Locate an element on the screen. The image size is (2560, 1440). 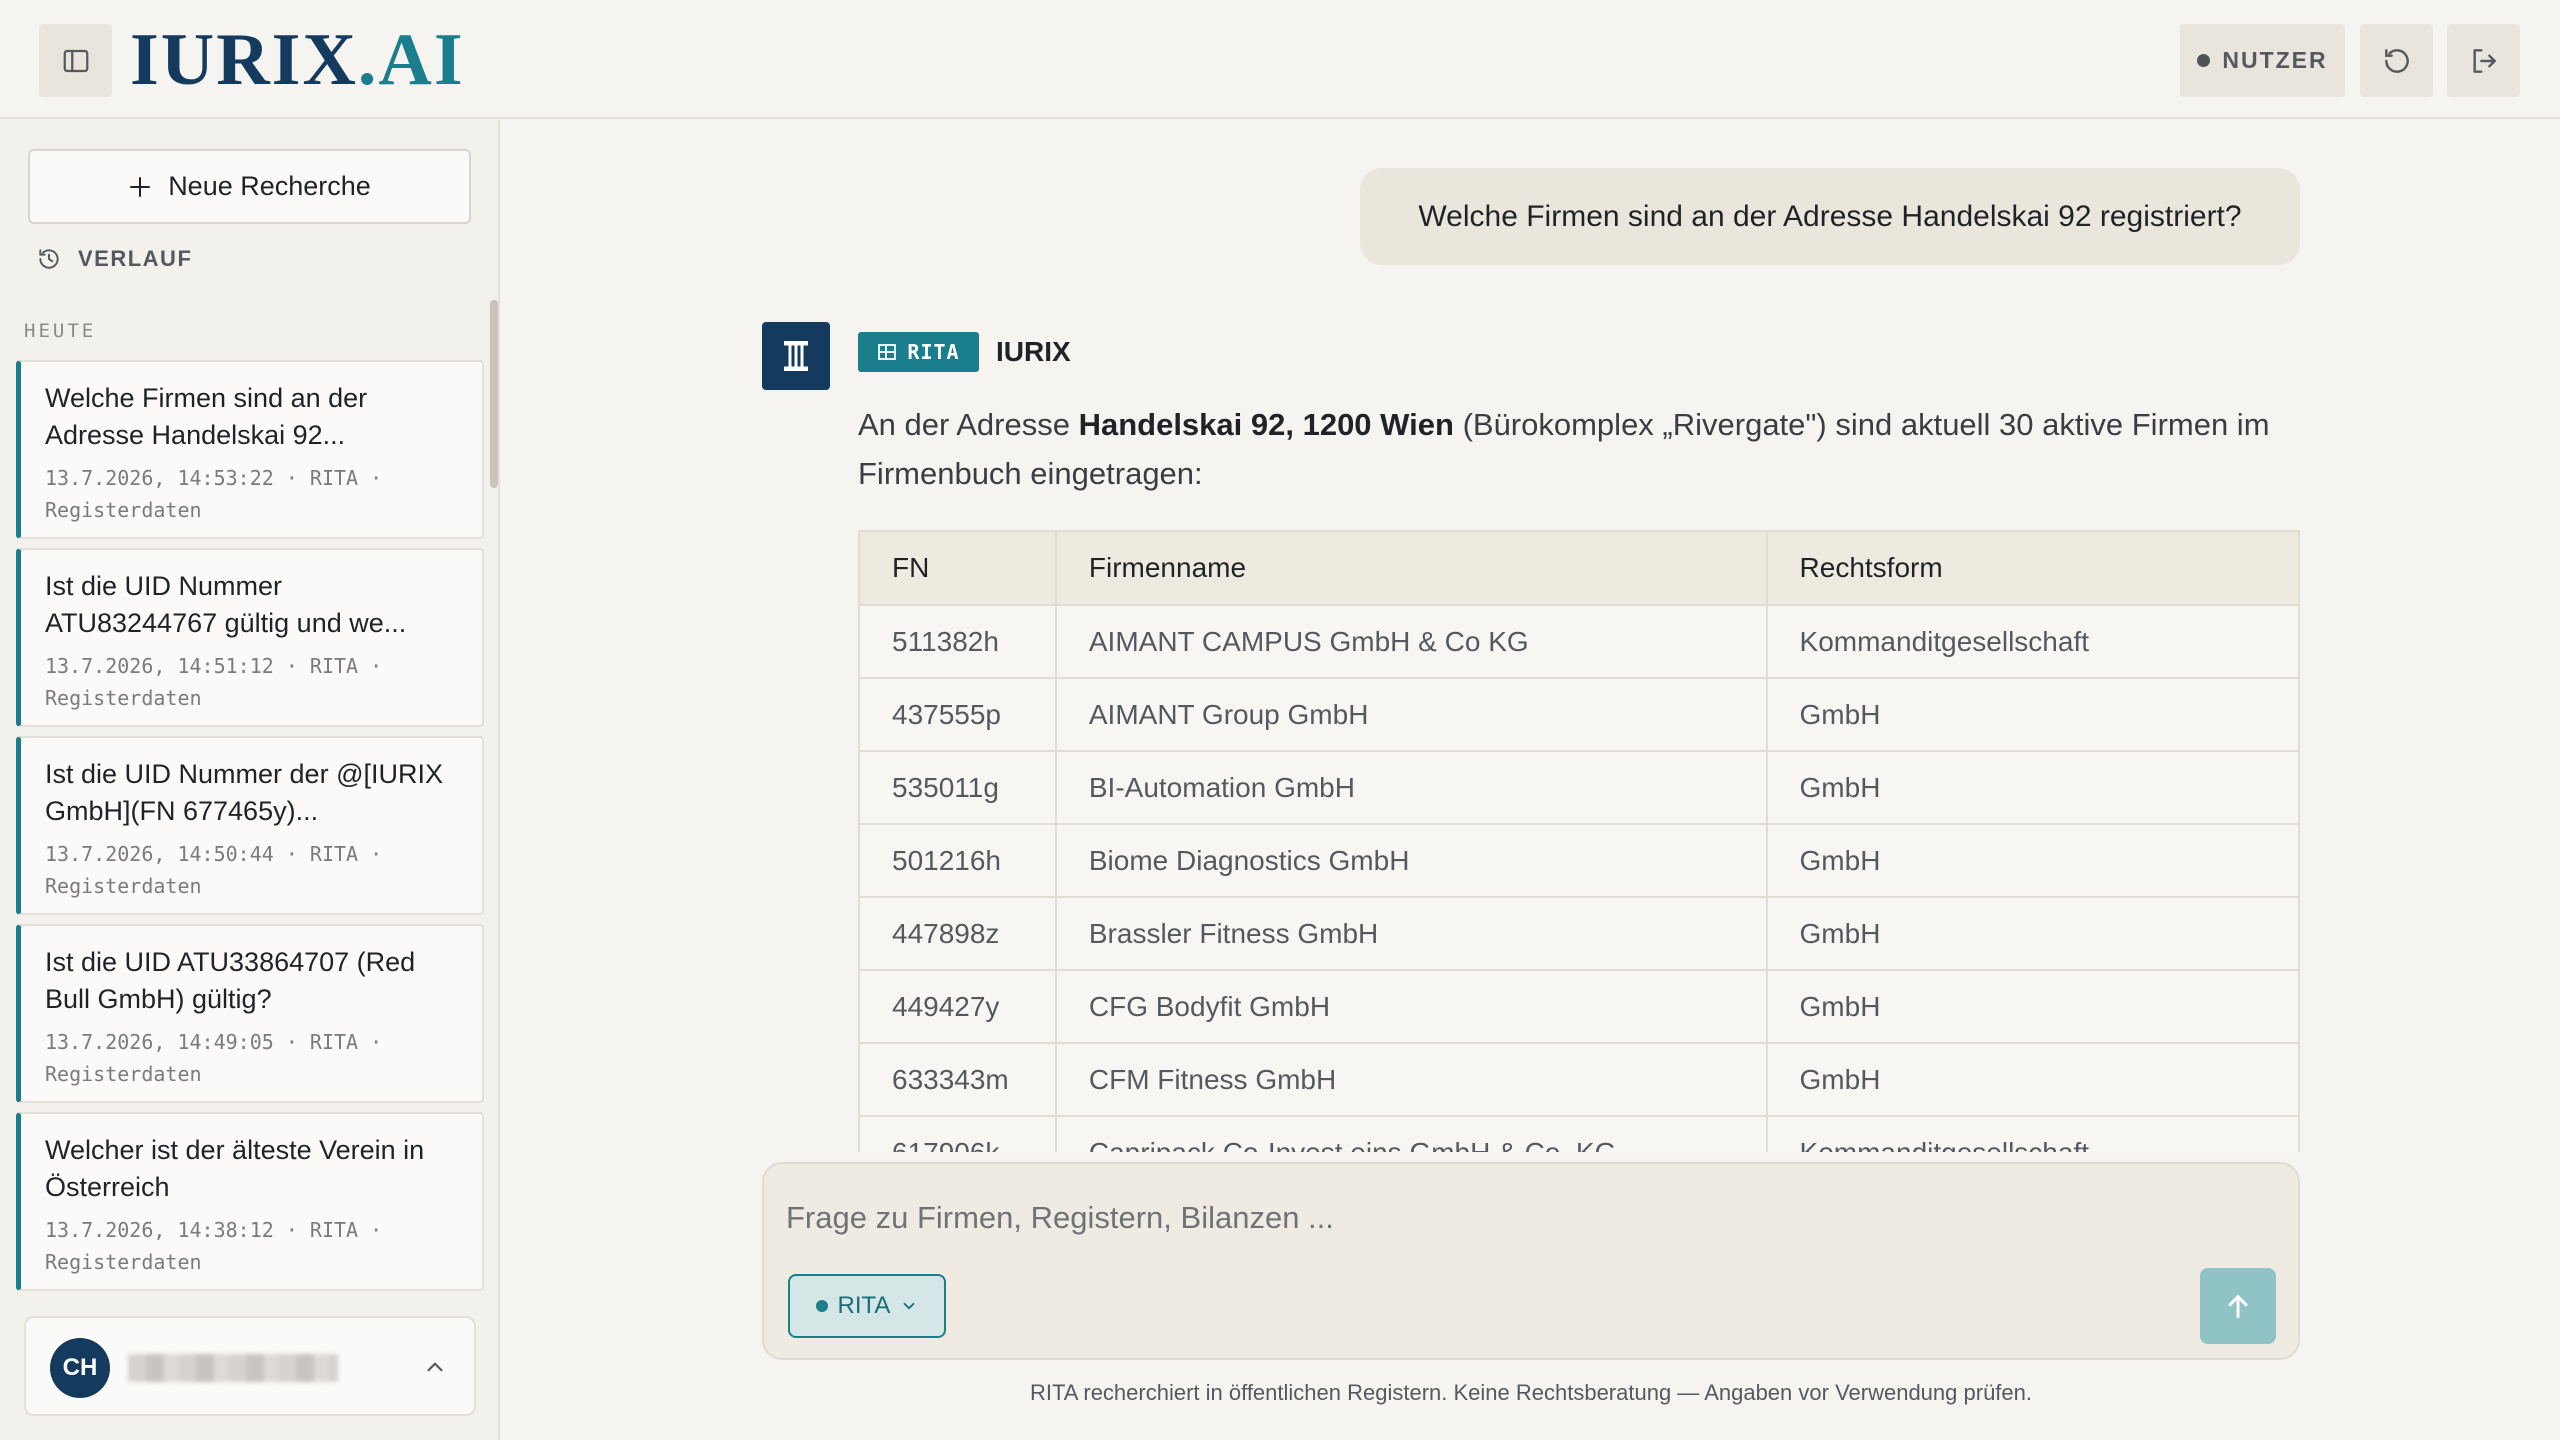
section-label-today: HEUTE is located at coordinates (60, 331).